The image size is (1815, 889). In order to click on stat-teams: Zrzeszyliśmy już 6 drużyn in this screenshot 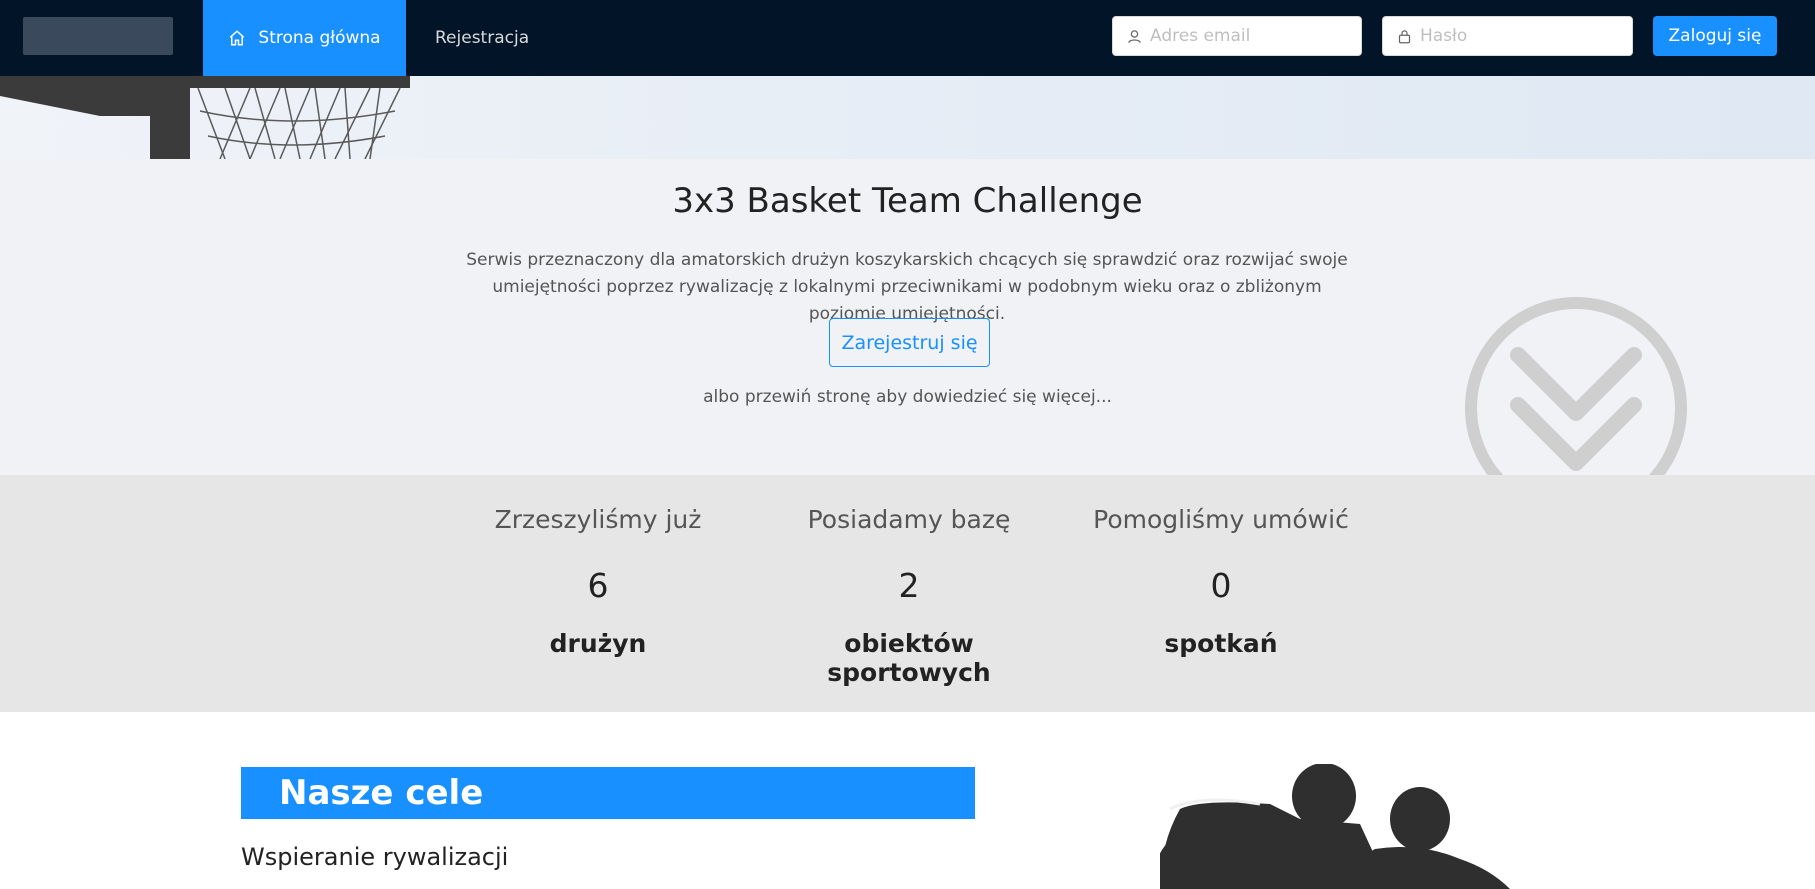, I will do `click(598, 566)`.